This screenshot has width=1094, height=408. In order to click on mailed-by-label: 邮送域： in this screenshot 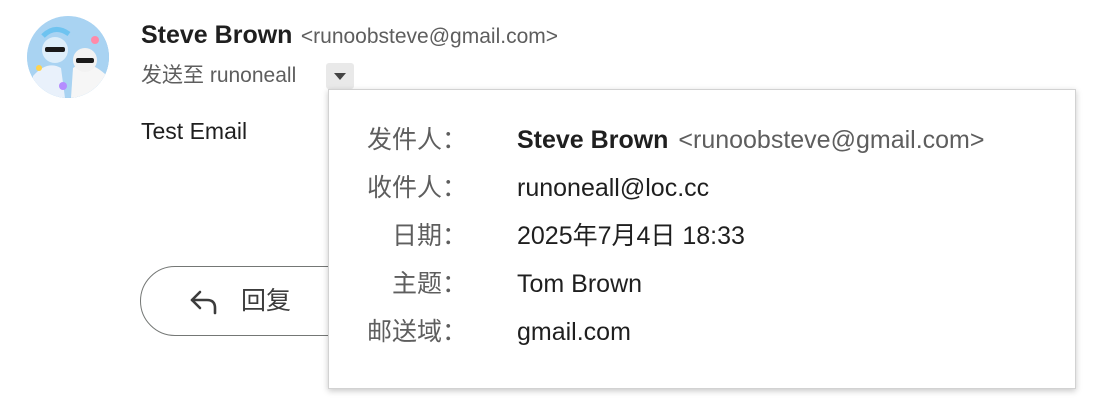, I will do `click(416, 332)`.